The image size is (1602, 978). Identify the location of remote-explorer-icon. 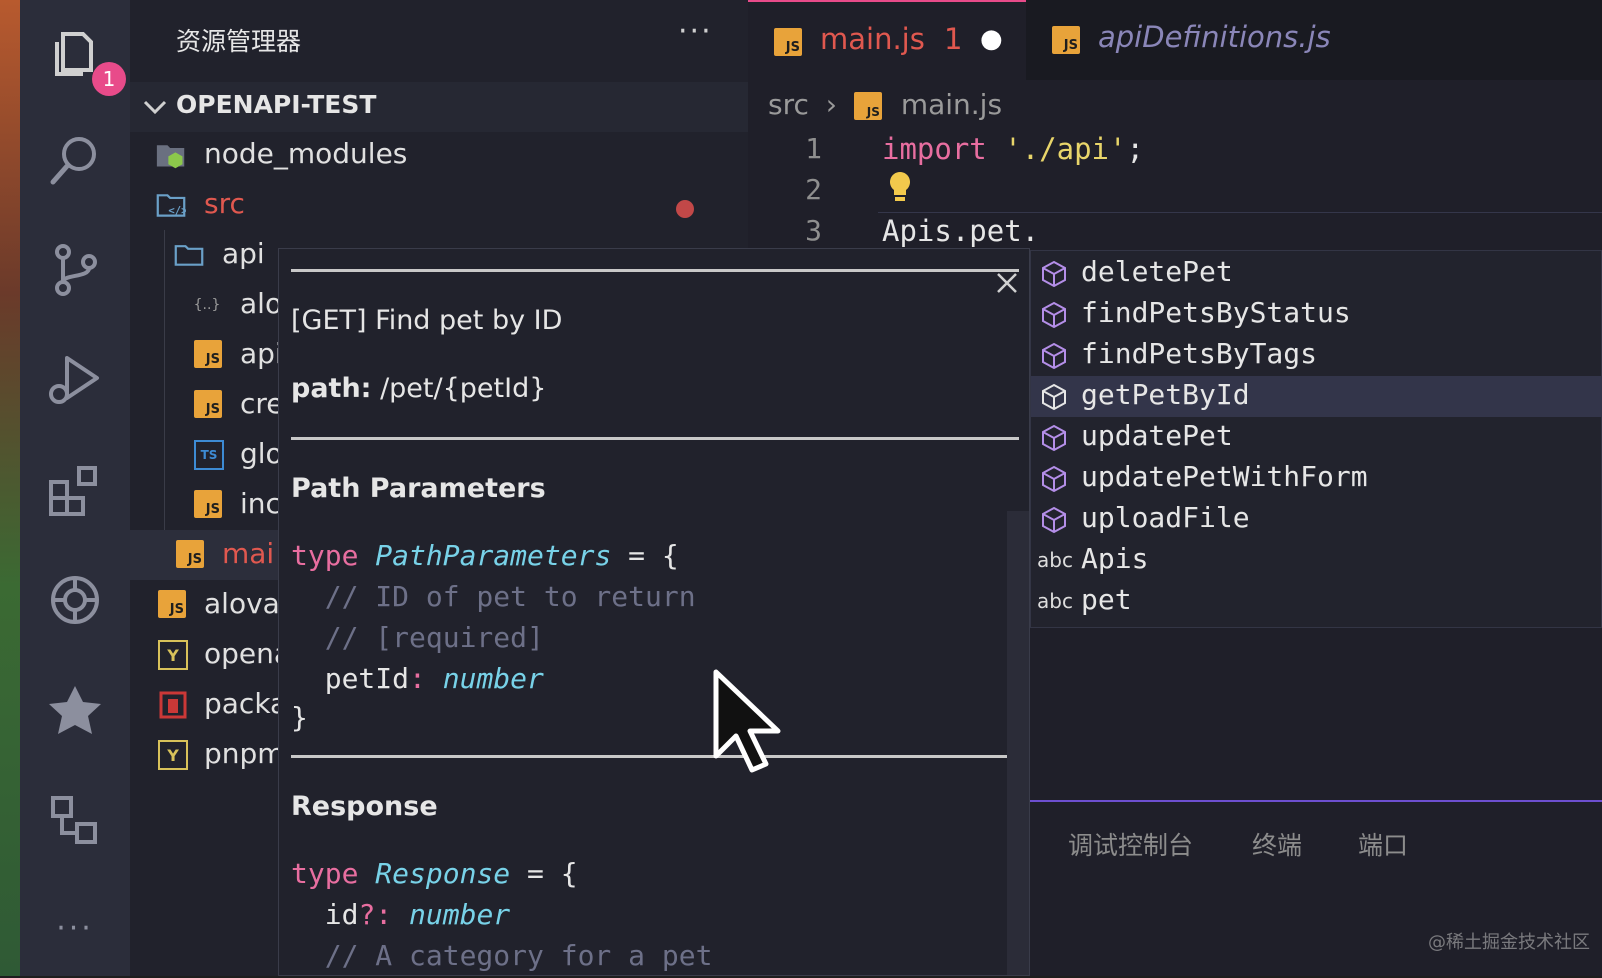
(74, 820).